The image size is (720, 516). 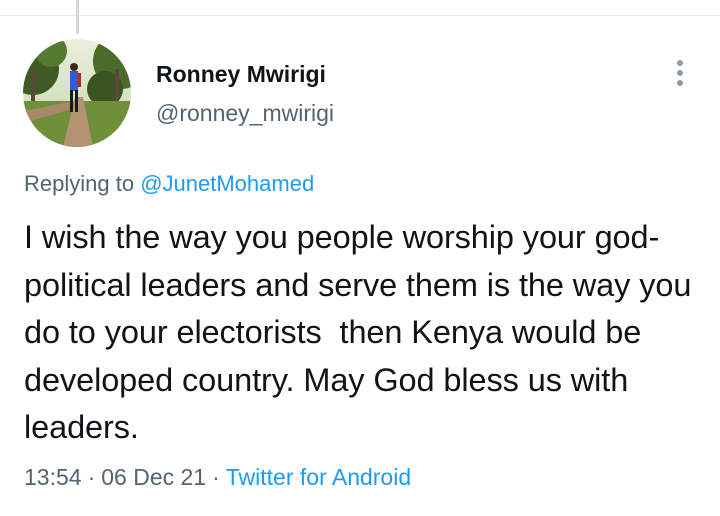 What do you see at coordinates (245, 113) in the screenshot?
I see `author-handle: @ronney_mwirigi` at bounding box center [245, 113].